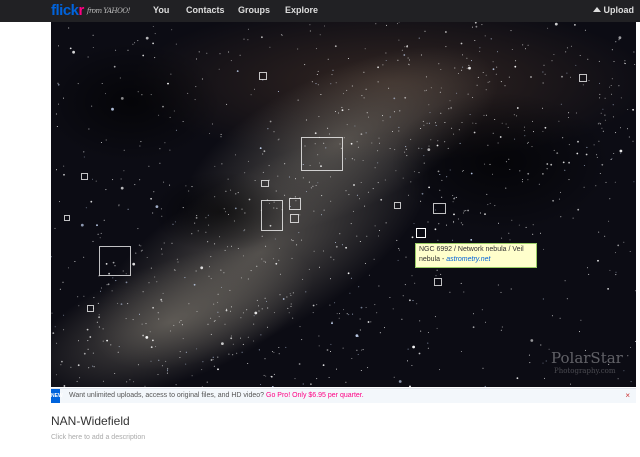 The width and height of the screenshot is (640, 457). I want to click on nav-you: You, so click(161, 10).